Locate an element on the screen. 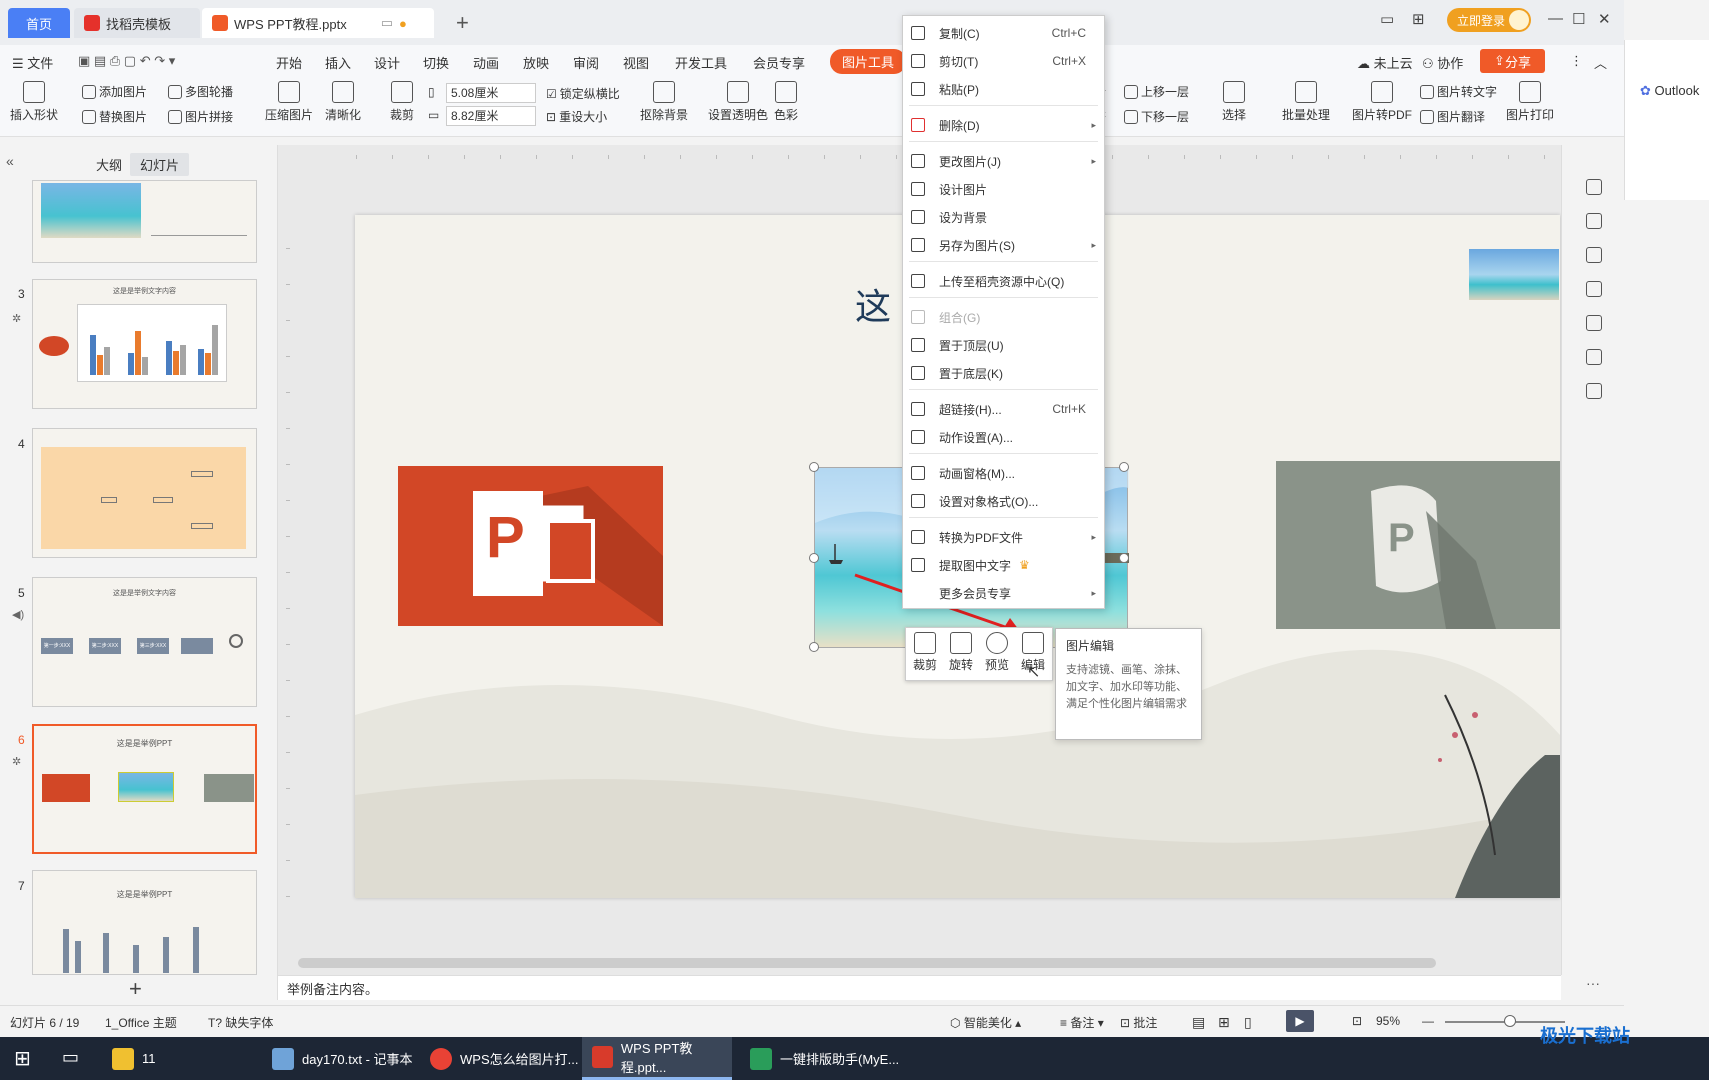  new-tab-button: + is located at coordinates (462, 23).